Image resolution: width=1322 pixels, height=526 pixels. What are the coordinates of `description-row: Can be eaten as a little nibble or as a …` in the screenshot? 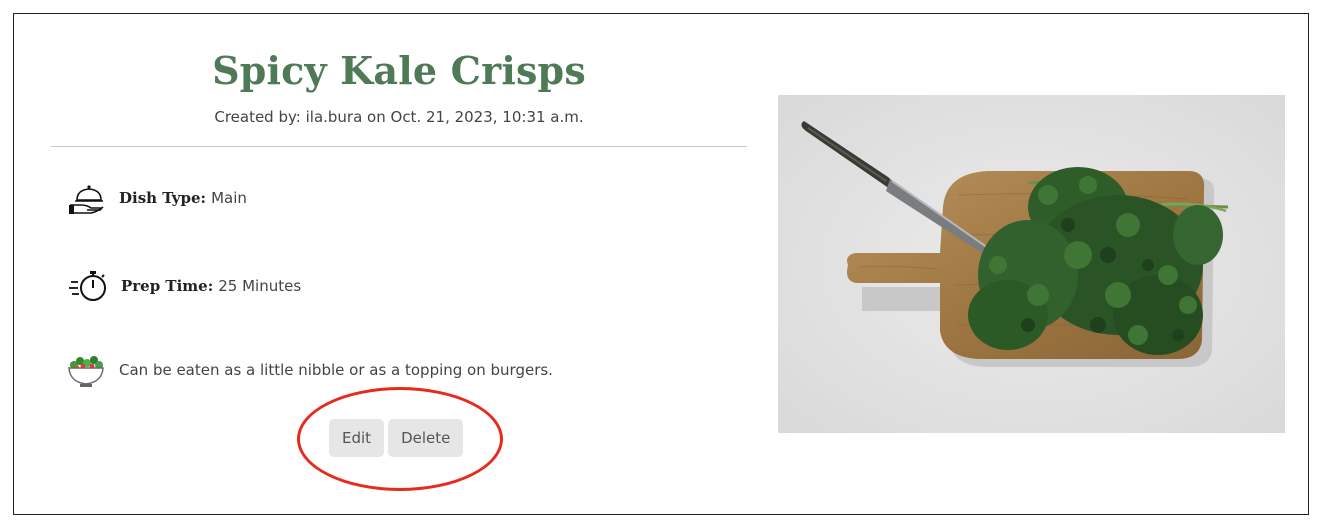 It's located at (309, 370).